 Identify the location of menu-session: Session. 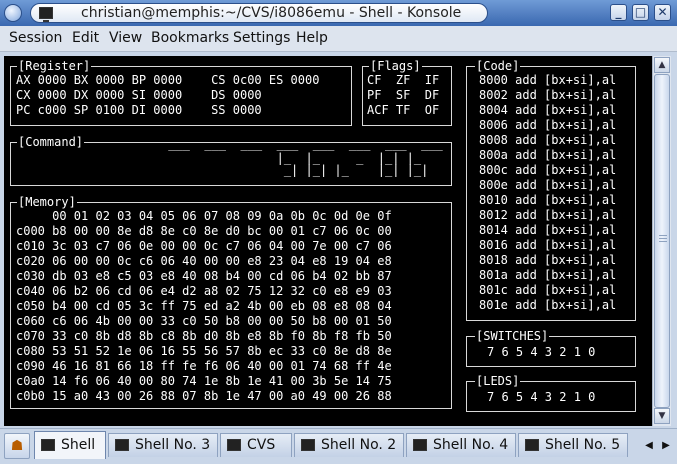
(35, 38).